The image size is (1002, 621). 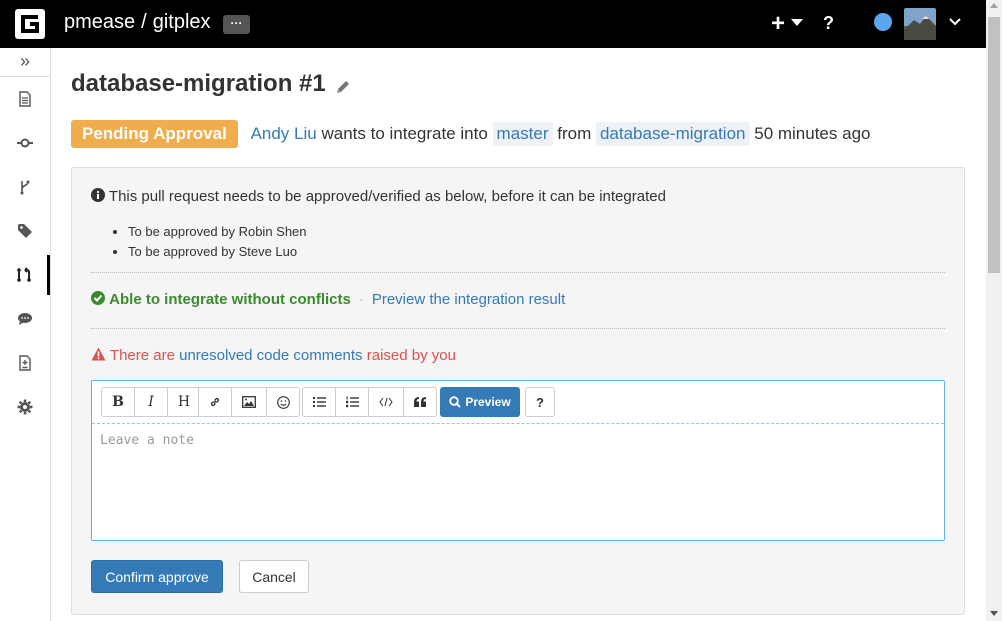 I want to click on sidebar-item-tags, so click(x=25, y=231).